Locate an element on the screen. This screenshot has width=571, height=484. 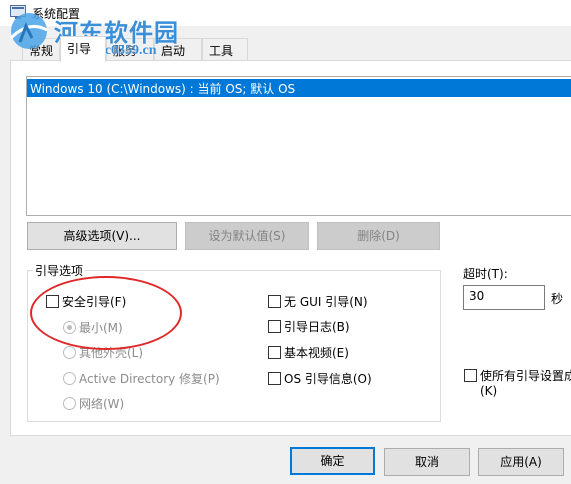
ok-button: 确定 is located at coordinates (332, 461).